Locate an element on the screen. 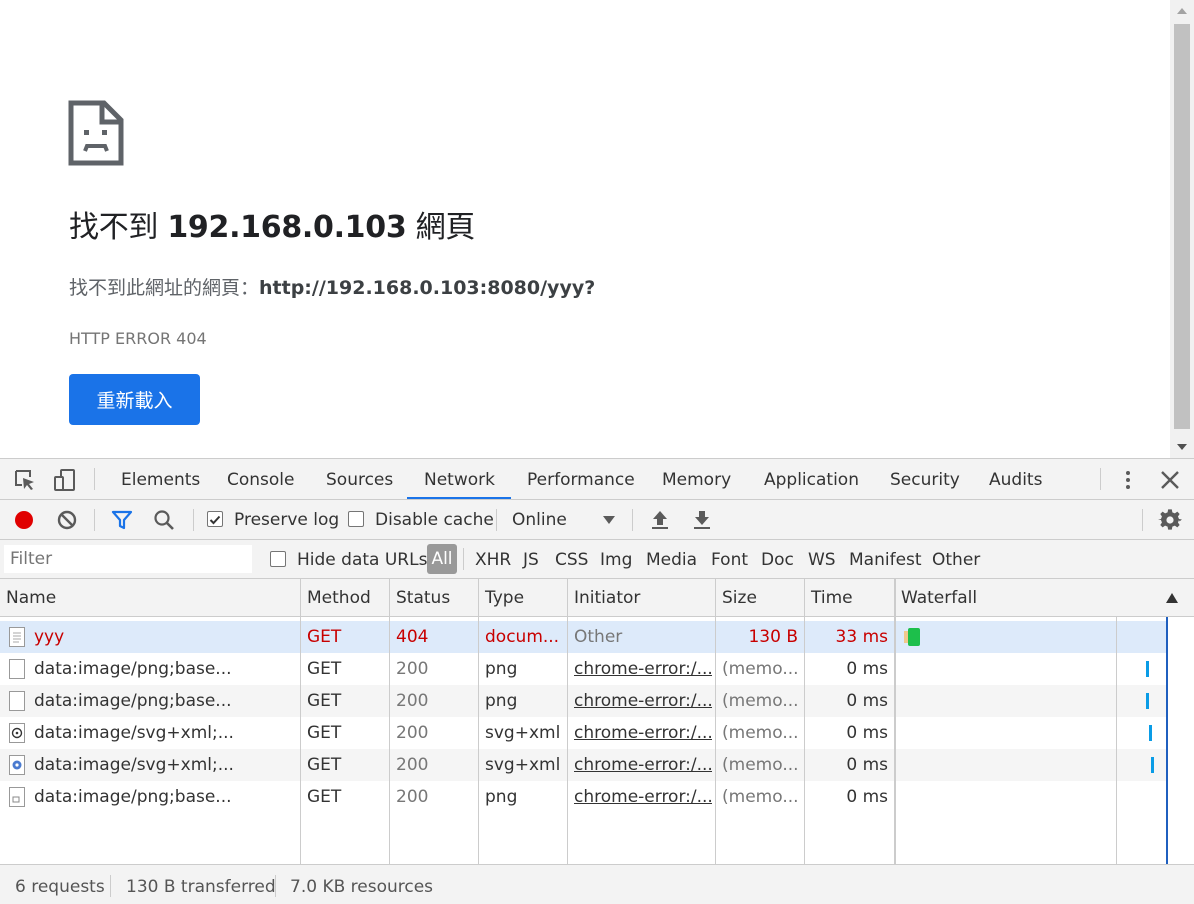 The width and height of the screenshot is (1194, 904). filter-input is located at coordinates (128, 559).